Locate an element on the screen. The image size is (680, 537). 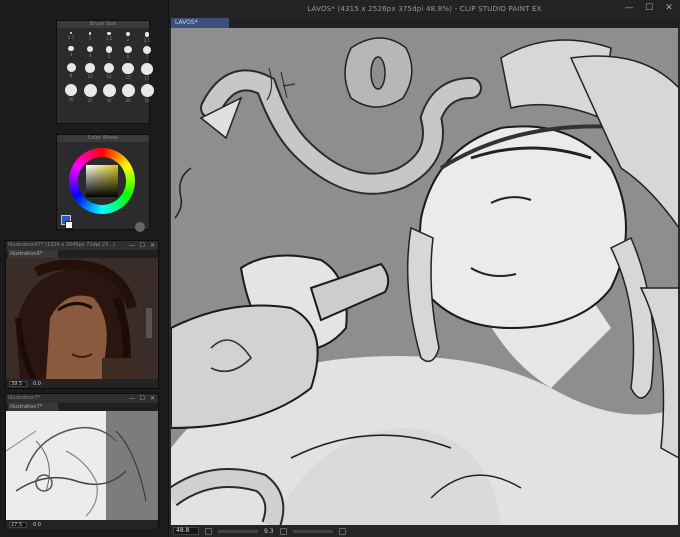
sub-window-2-title: illustration7* — ☐ ✕ is located at coordinates (82, 398).